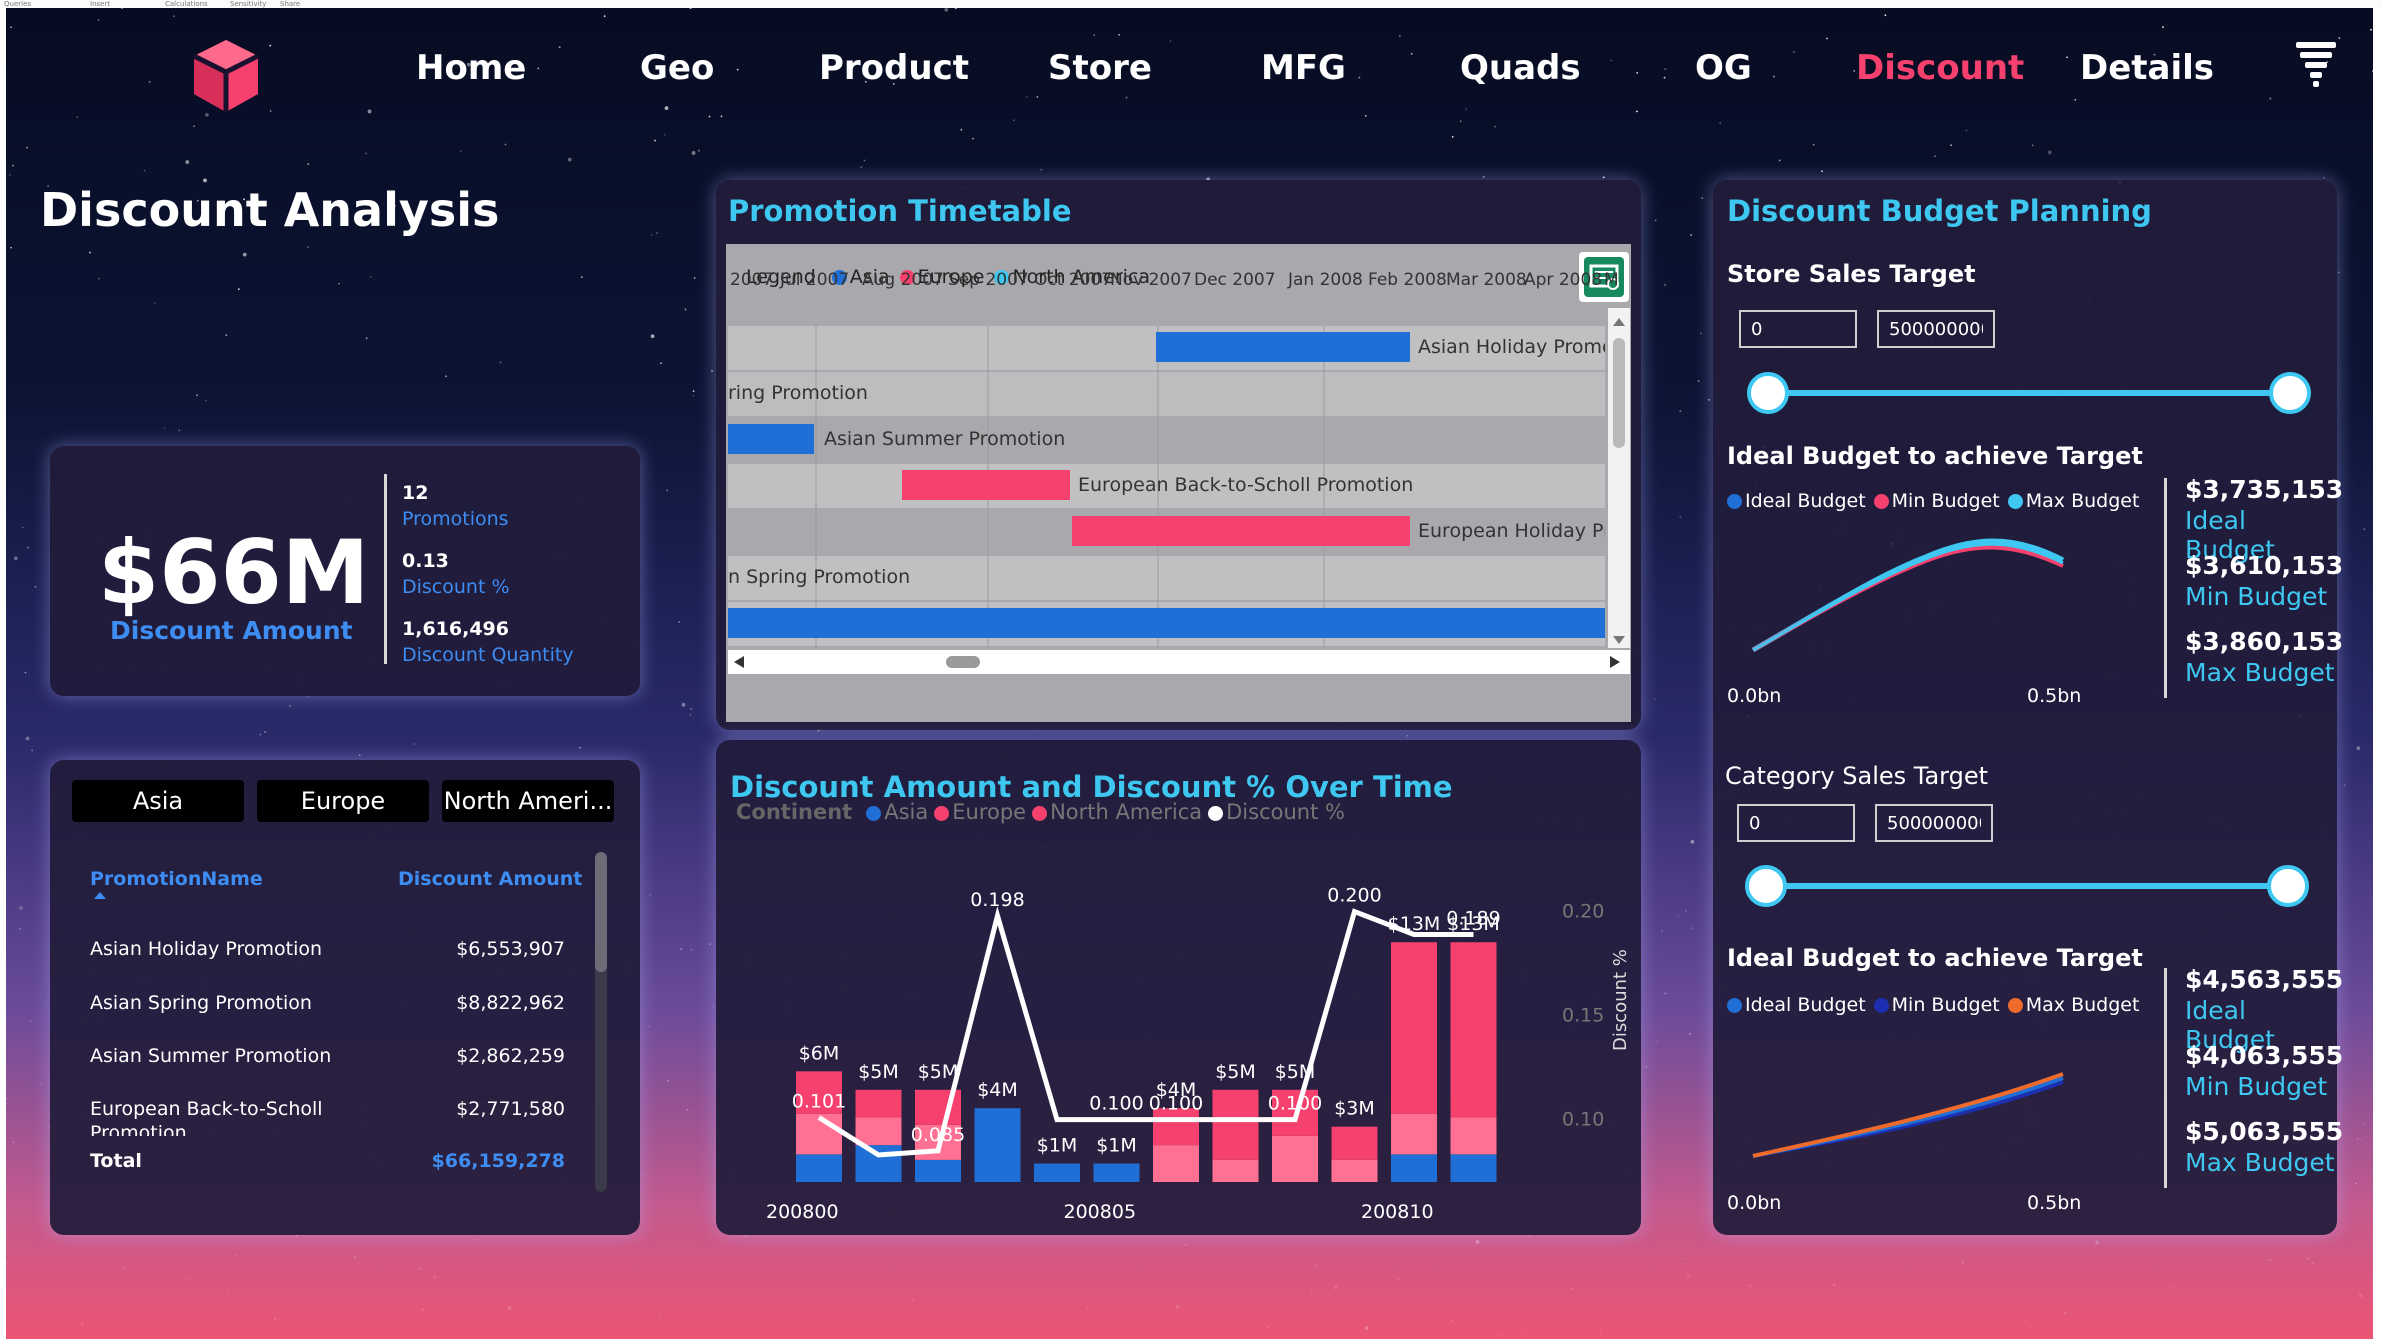 The height and width of the screenshot is (1342, 2382). What do you see at coordinates (1520, 68) in the screenshot?
I see `nav-quads: Quads` at bounding box center [1520, 68].